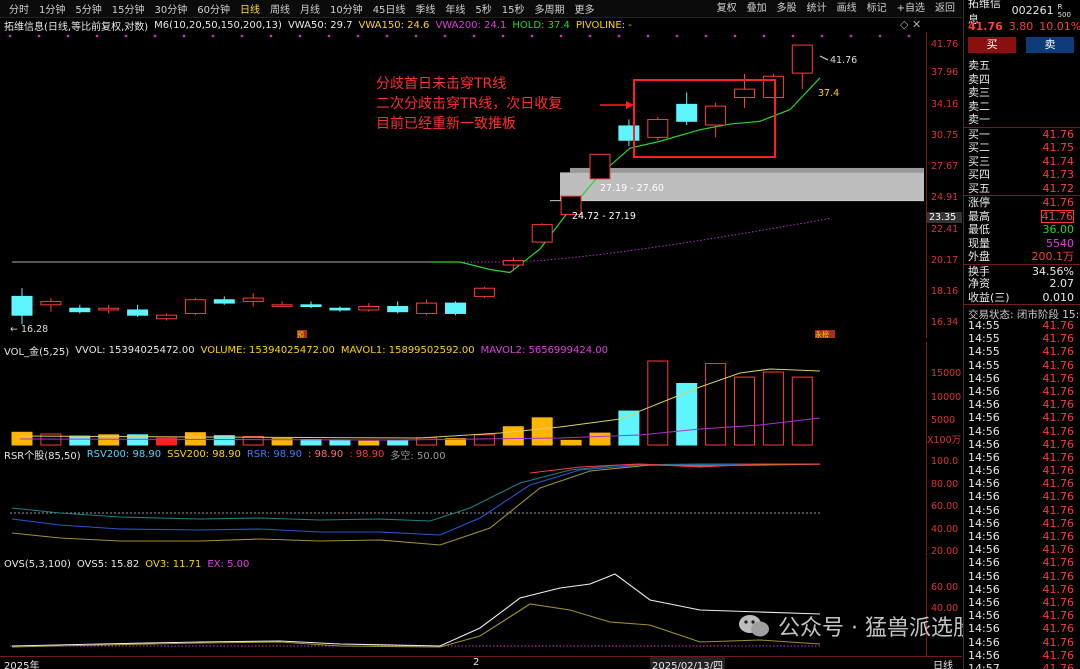 The width and height of the screenshot is (1080, 669). I want to click on rsr-name: RSR个股(85,50), so click(42, 456).